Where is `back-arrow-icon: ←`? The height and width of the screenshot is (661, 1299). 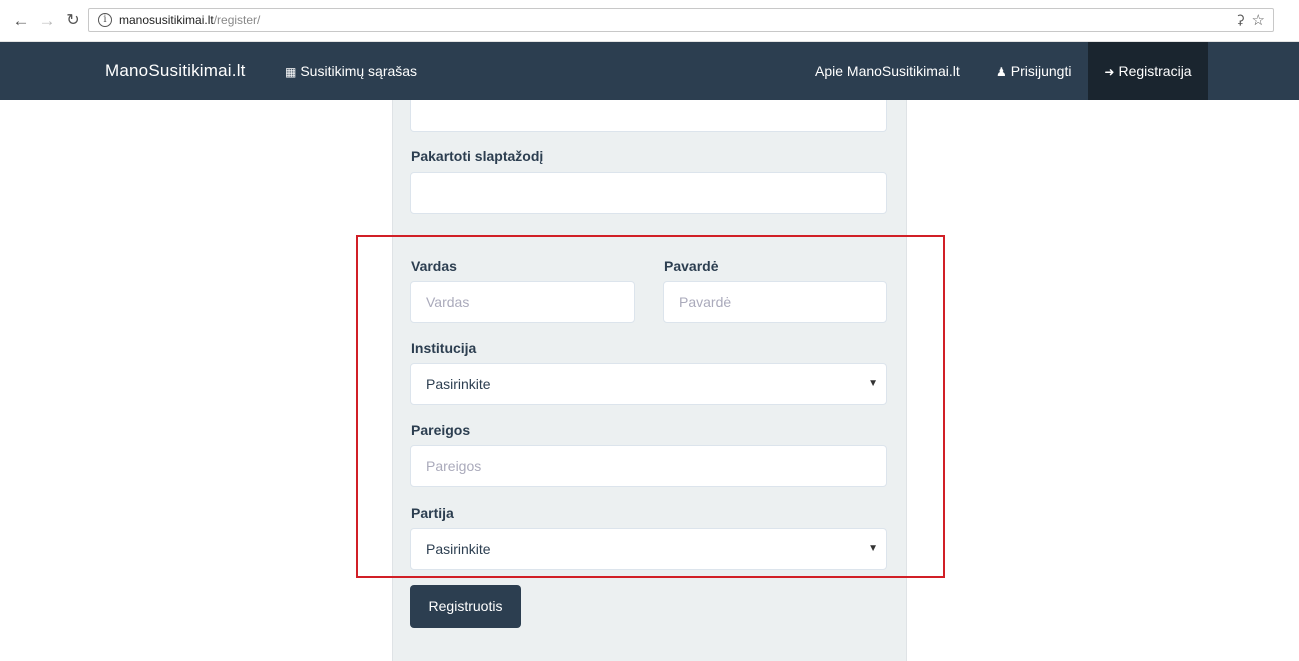 back-arrow-icon: ← is located at coordinates (21, 21).